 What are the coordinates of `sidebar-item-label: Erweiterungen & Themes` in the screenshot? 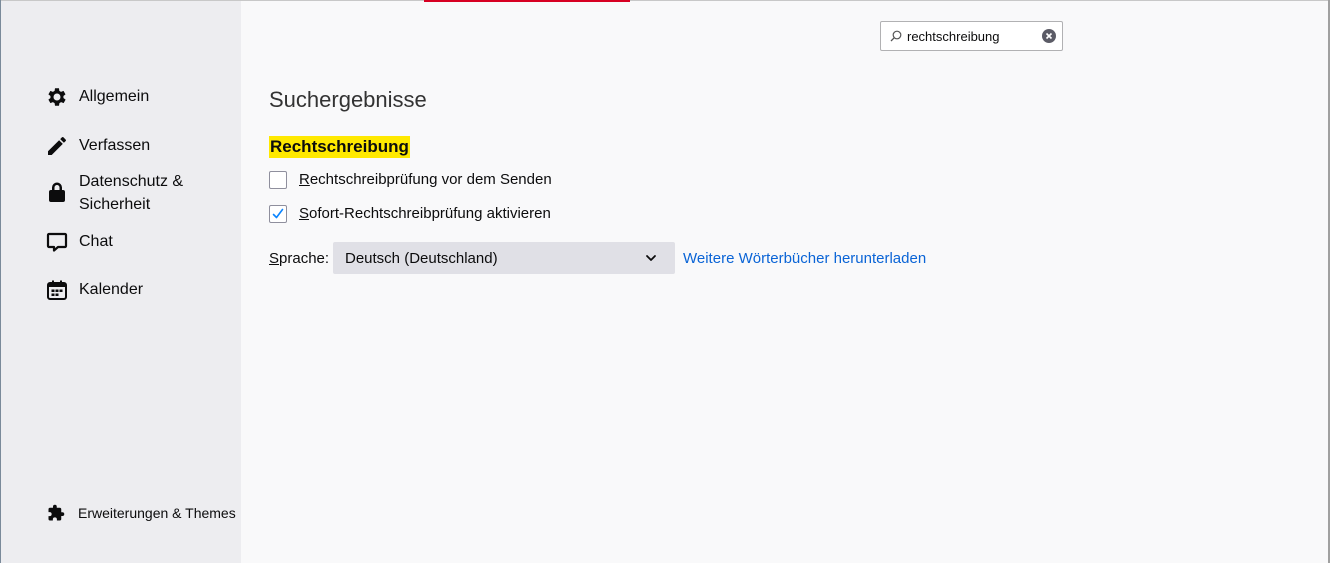 It's located at (157, 513).